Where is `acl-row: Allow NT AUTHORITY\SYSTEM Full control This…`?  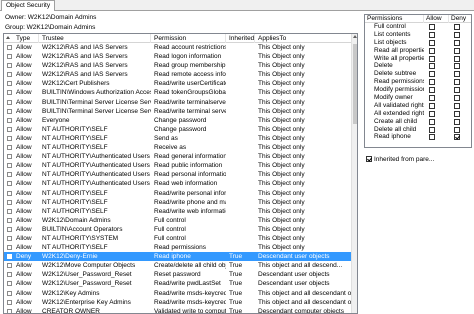 acl-row: Allow NT AUTHORITY\SYSTEM Full control This… is located at coordinates (178, 238).